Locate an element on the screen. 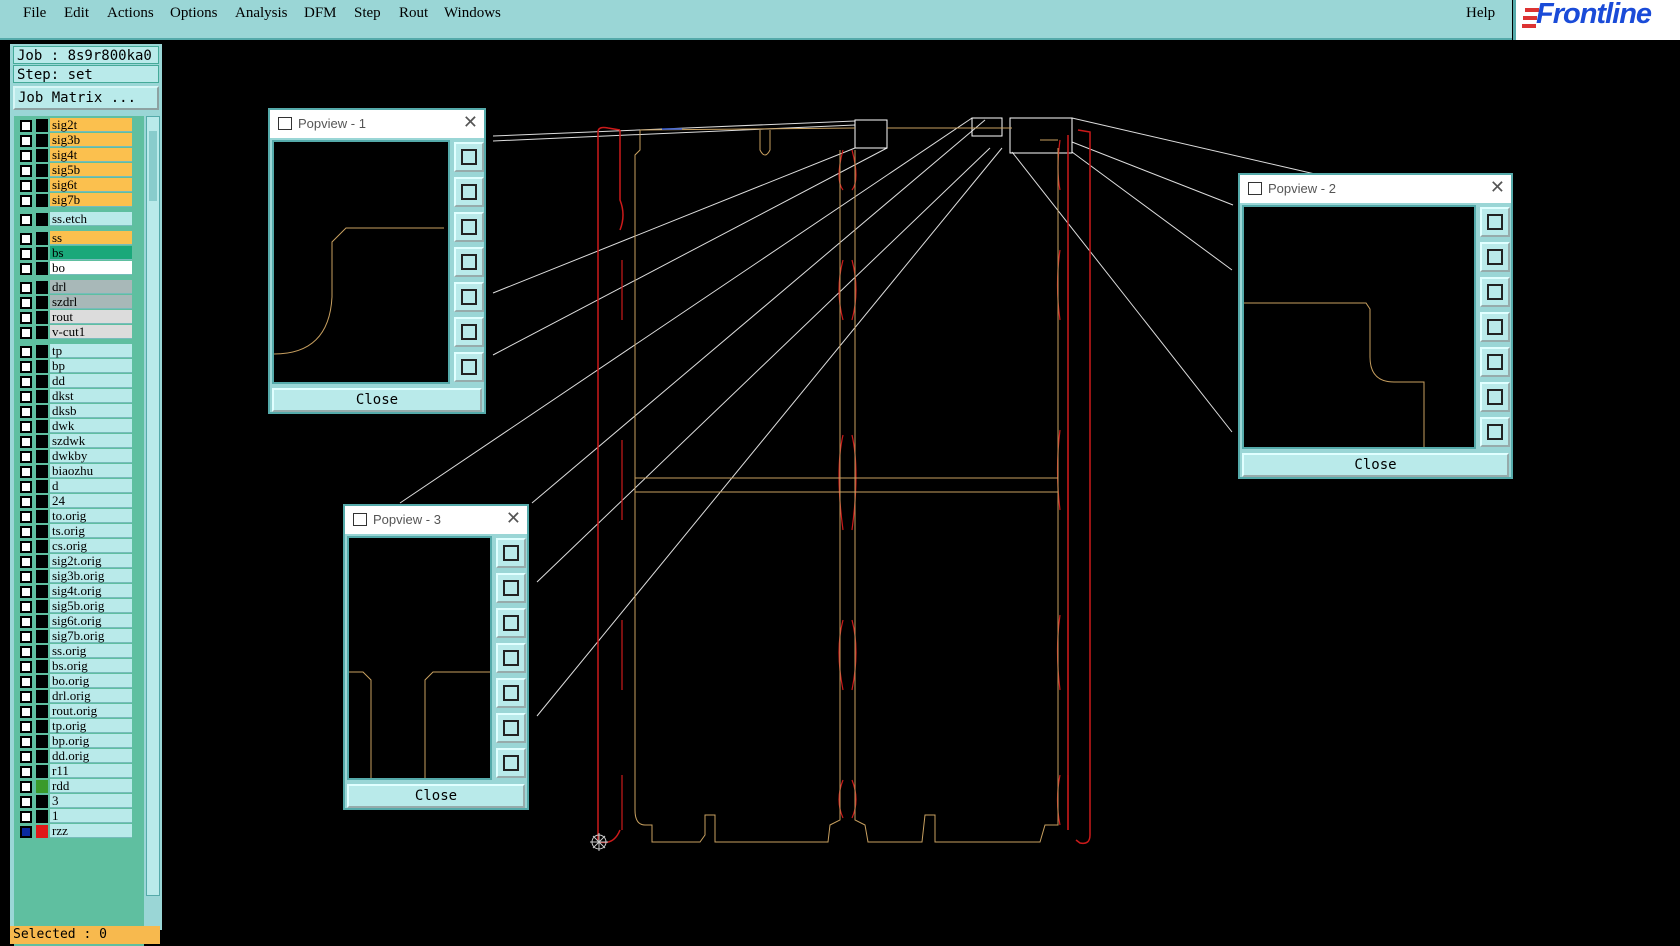 Image resolution: width=1680 pixels, height=946 pixels. layer-name: rout is located at coordinates (91, 317).